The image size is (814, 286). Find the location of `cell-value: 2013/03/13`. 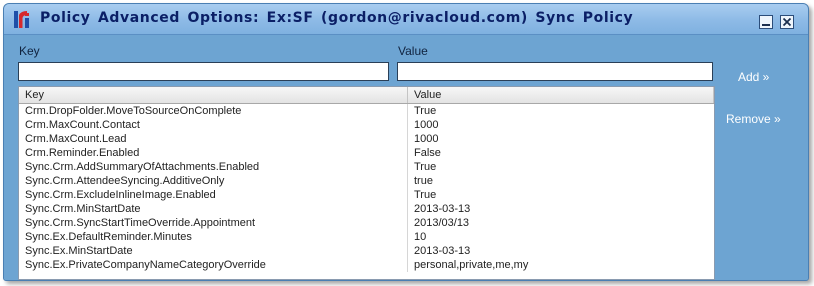

cell-value: 2013/03/13 is located at coordinates (442, 223).